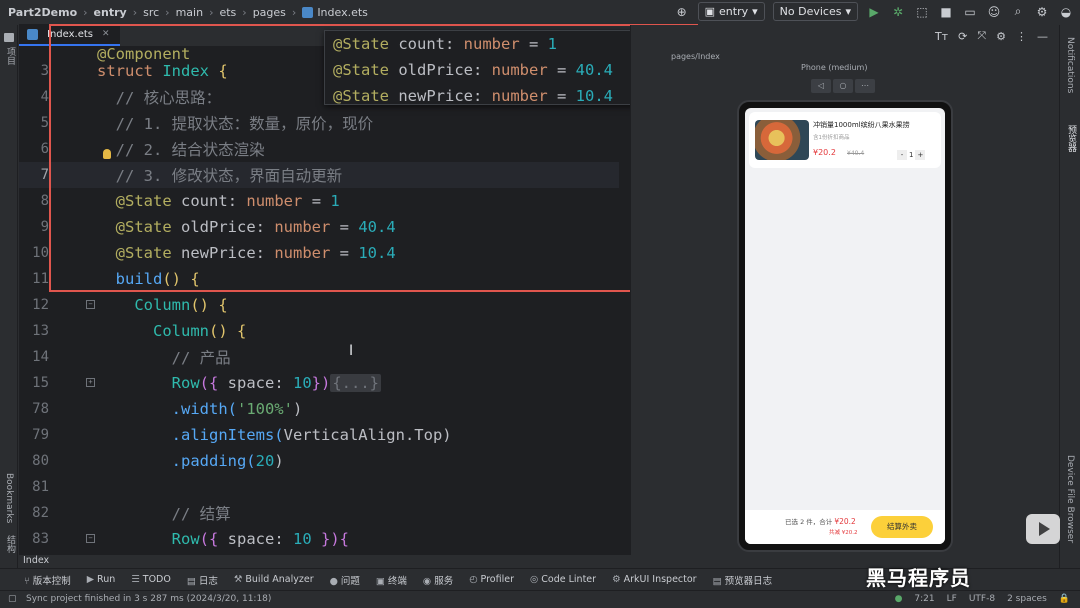 This screenshot has height=608, width=1080. I want to click on inspector-icon: ⤧, so click(981, 36).